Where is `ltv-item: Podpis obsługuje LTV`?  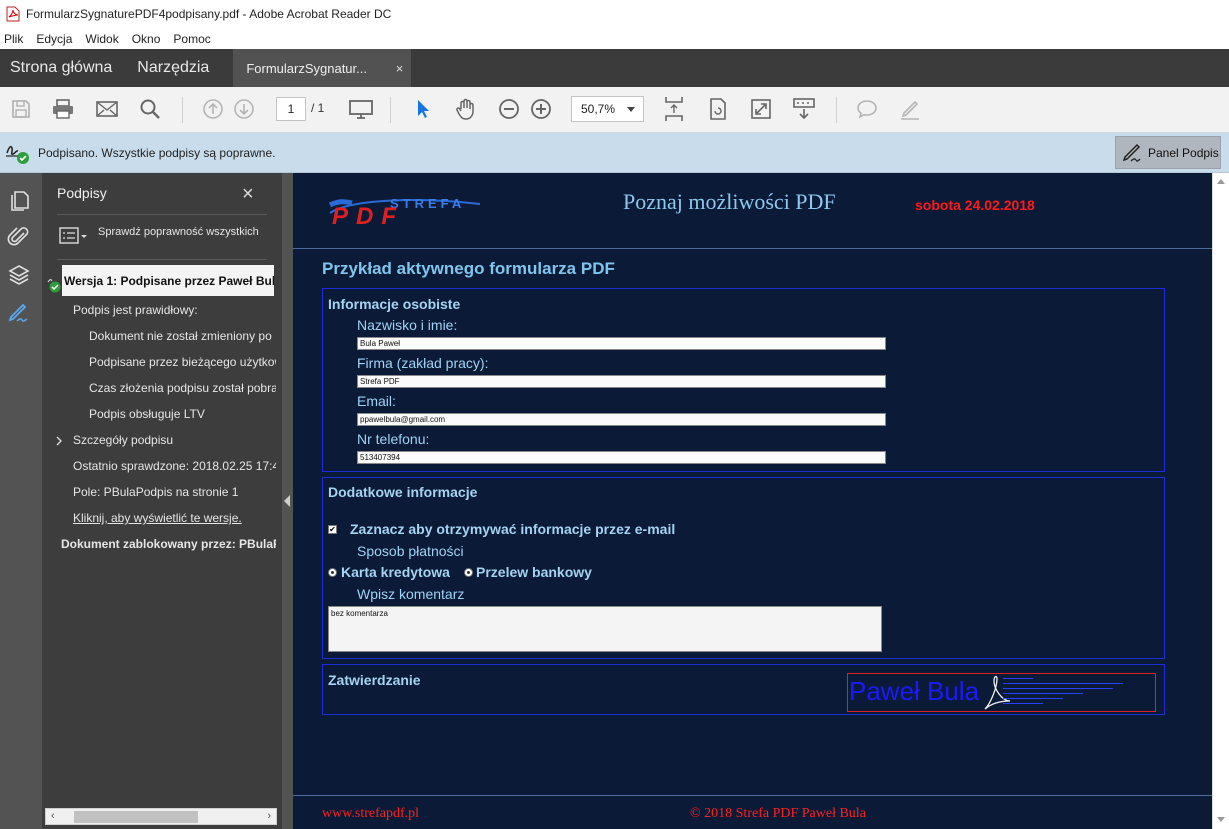 ltv-item: Podpis obsługuje LTV is located at coordinates (147, 414).